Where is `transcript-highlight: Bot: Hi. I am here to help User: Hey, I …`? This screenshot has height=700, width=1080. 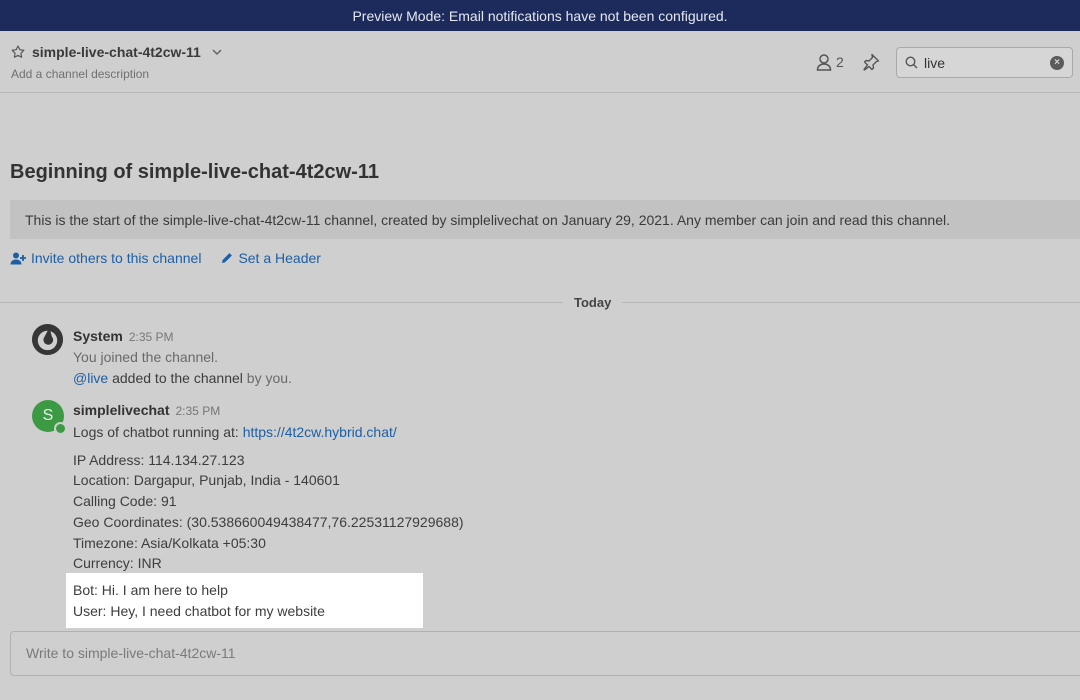 transcript-highlight: Bot: Hi. I am here to help User: Hey, I … is located at coordinates (244, 600).